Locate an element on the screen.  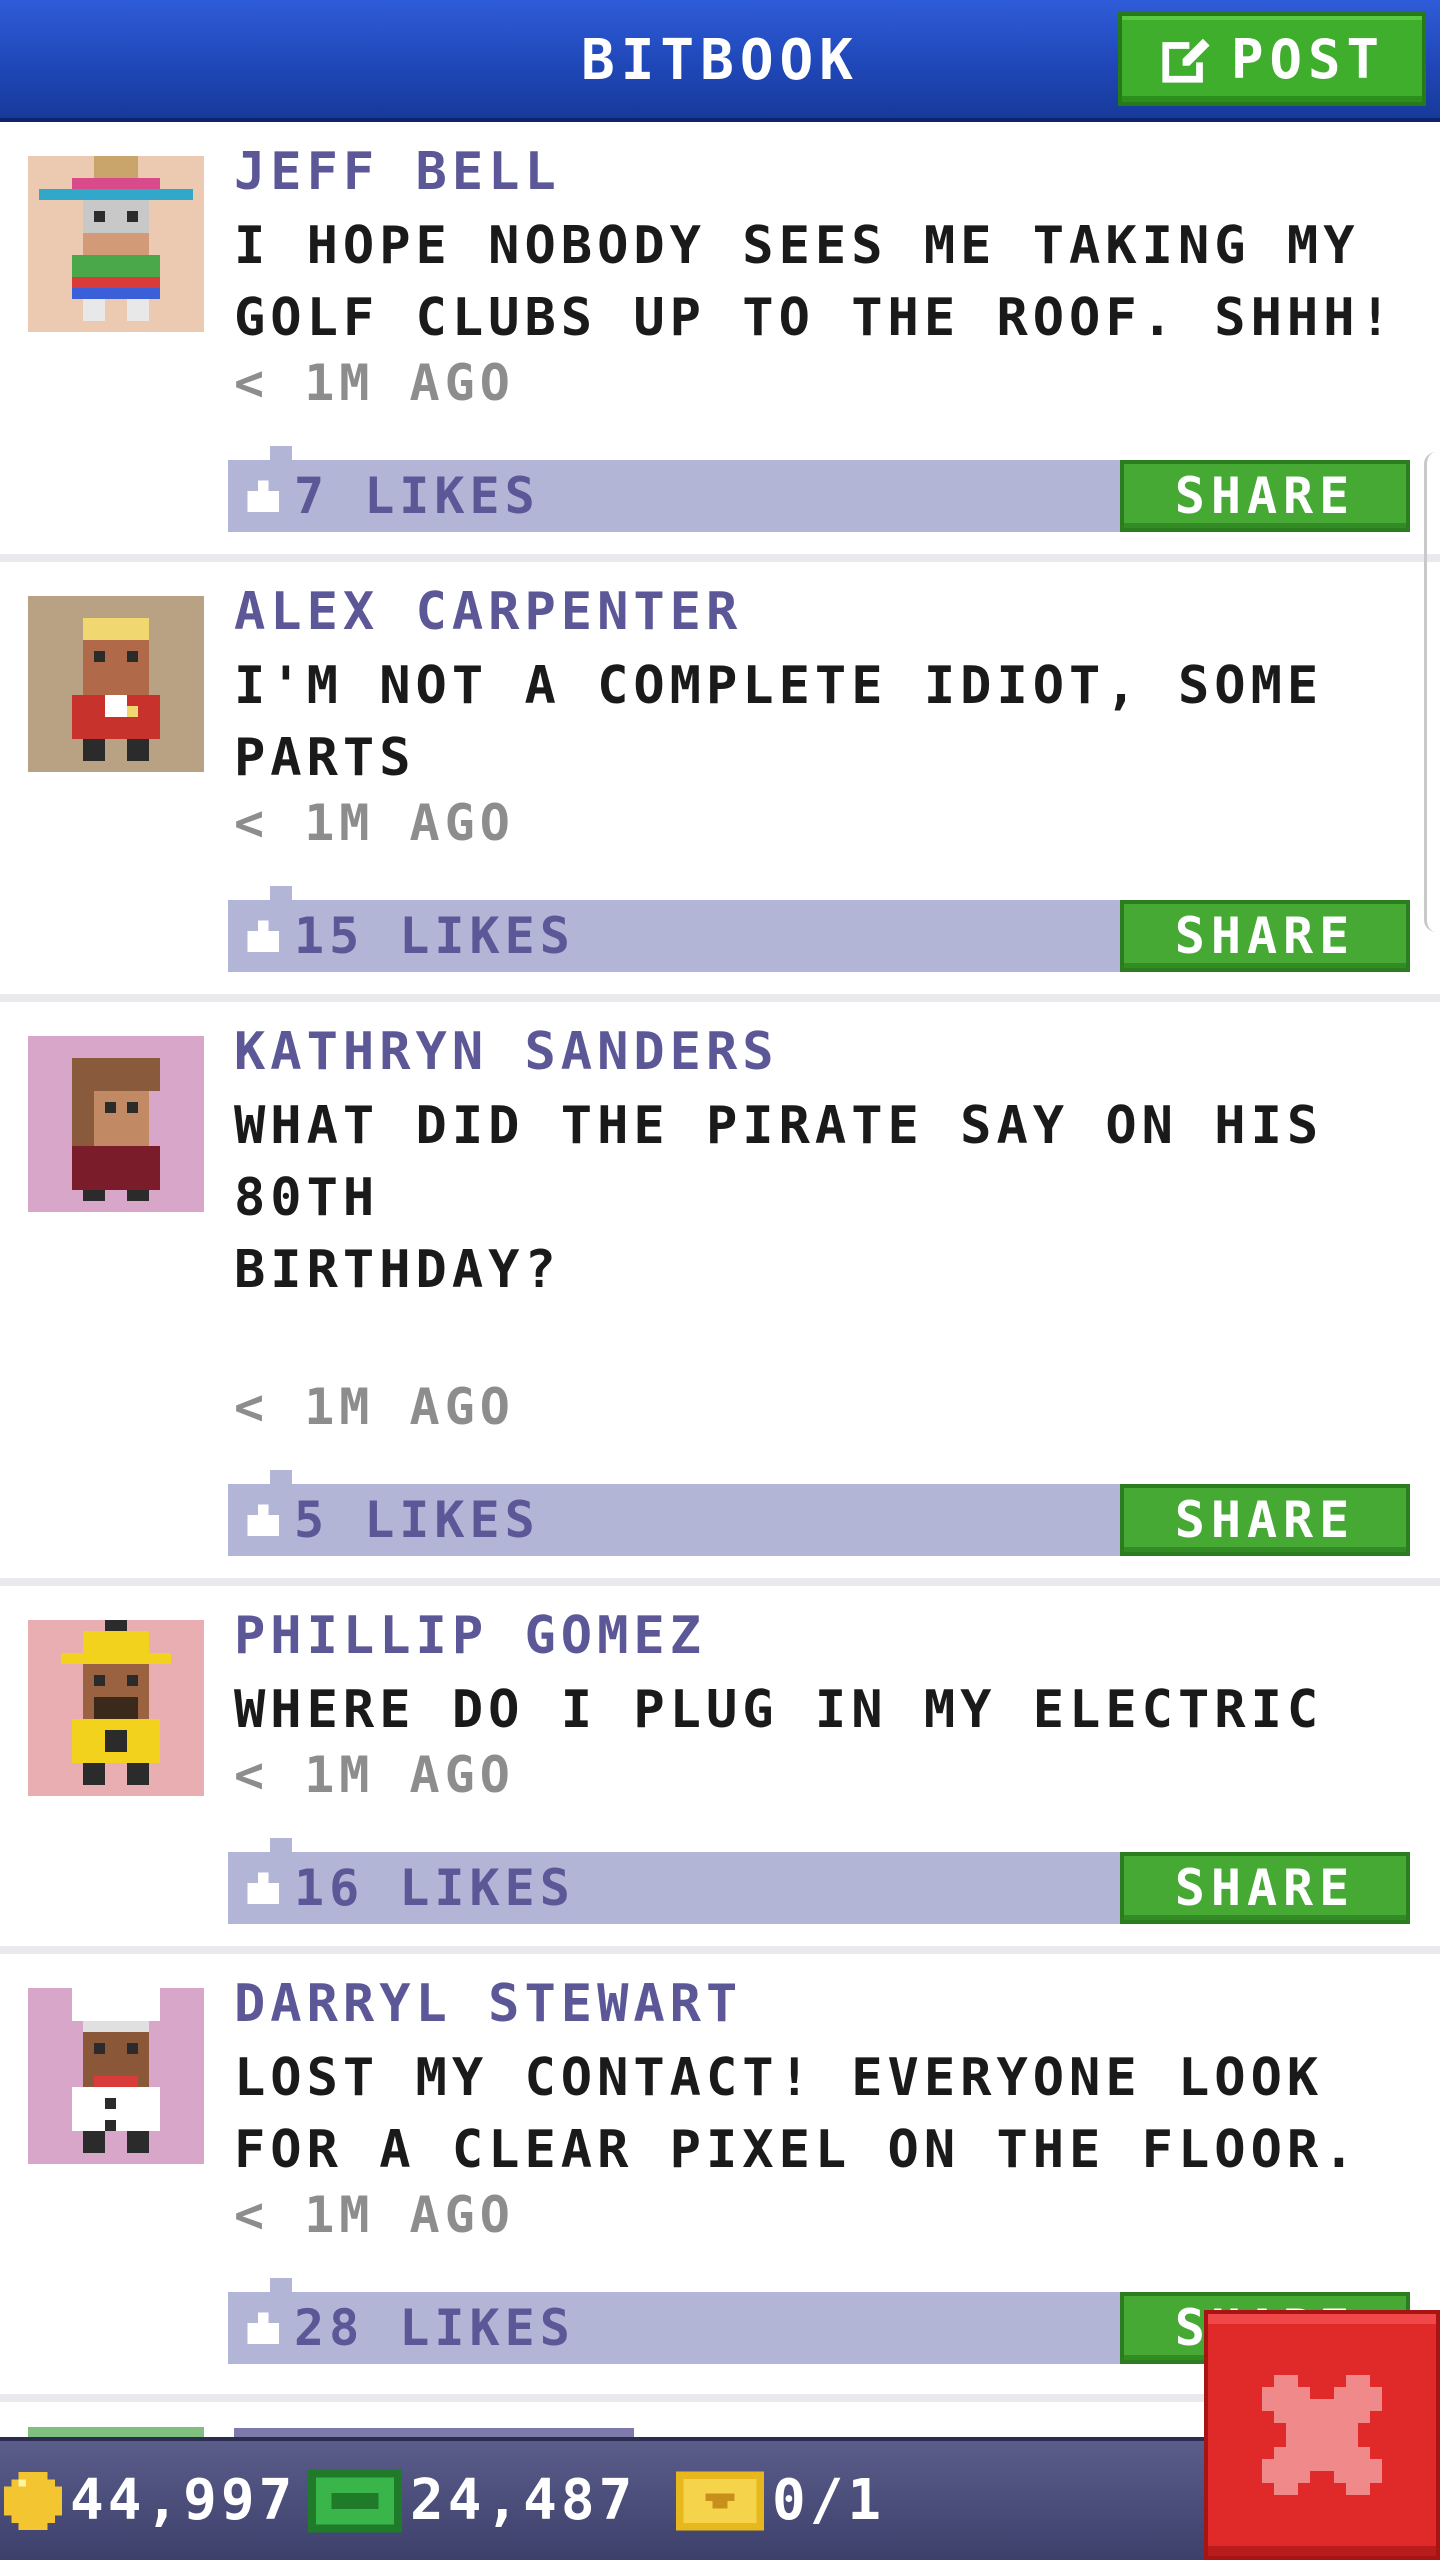
avatar-alex-carpenter is located at coordinates (116, 684).